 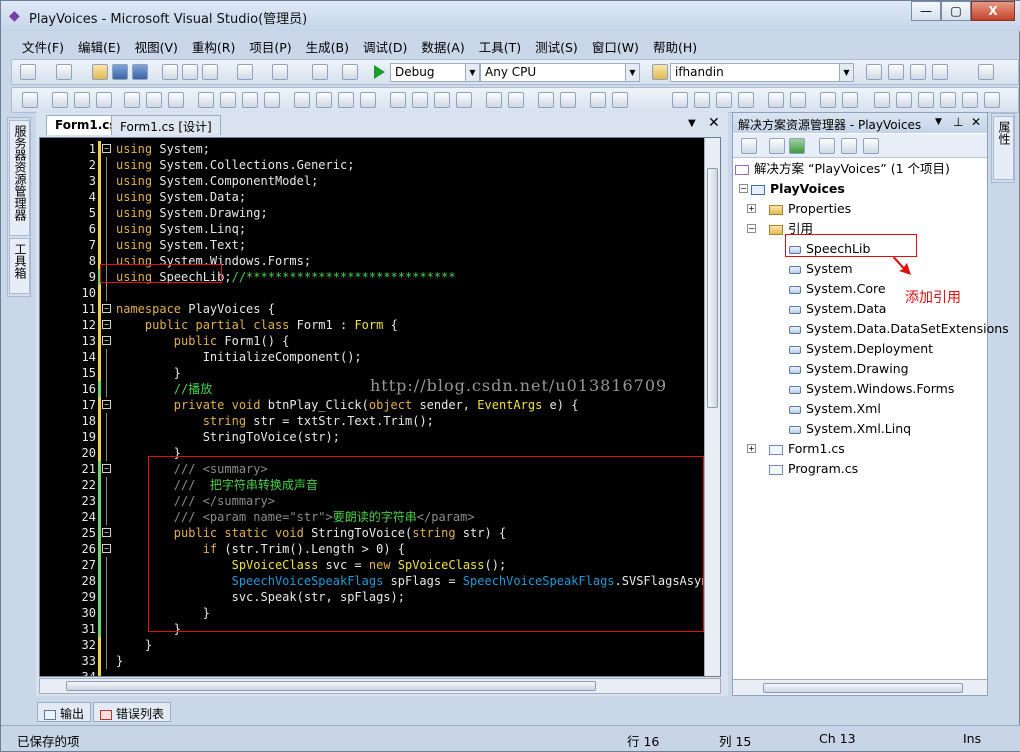 I want to click on solution-explorer-horizontal-scrollbar, so click(x=860, y=687).